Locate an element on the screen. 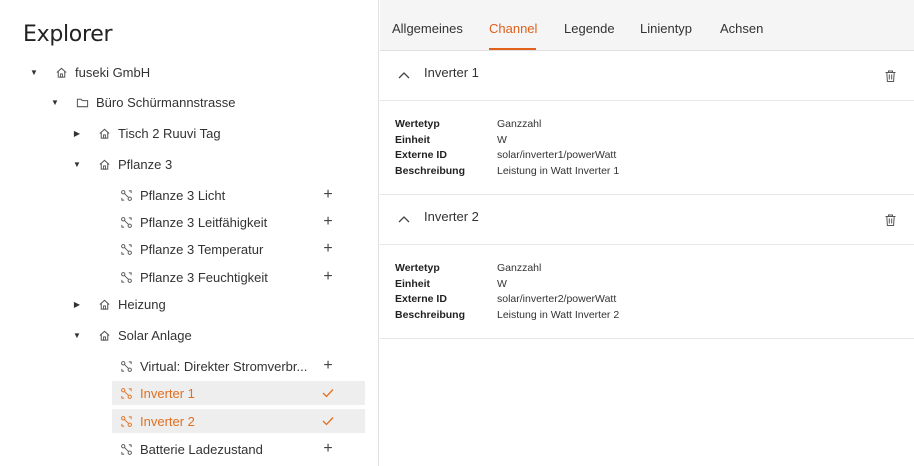  tree-item-label: Tisch 2 Ruuvi Tag is located at coordinates (169, 133).